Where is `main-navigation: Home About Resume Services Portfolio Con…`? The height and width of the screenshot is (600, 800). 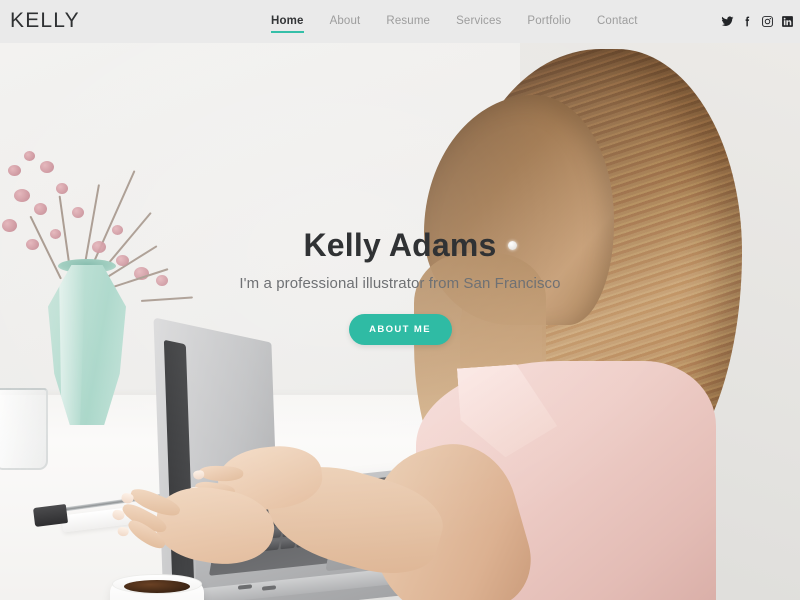
main-navigation: Home About Resume Services Portfolio Con… is located at coordinates (454, 21).